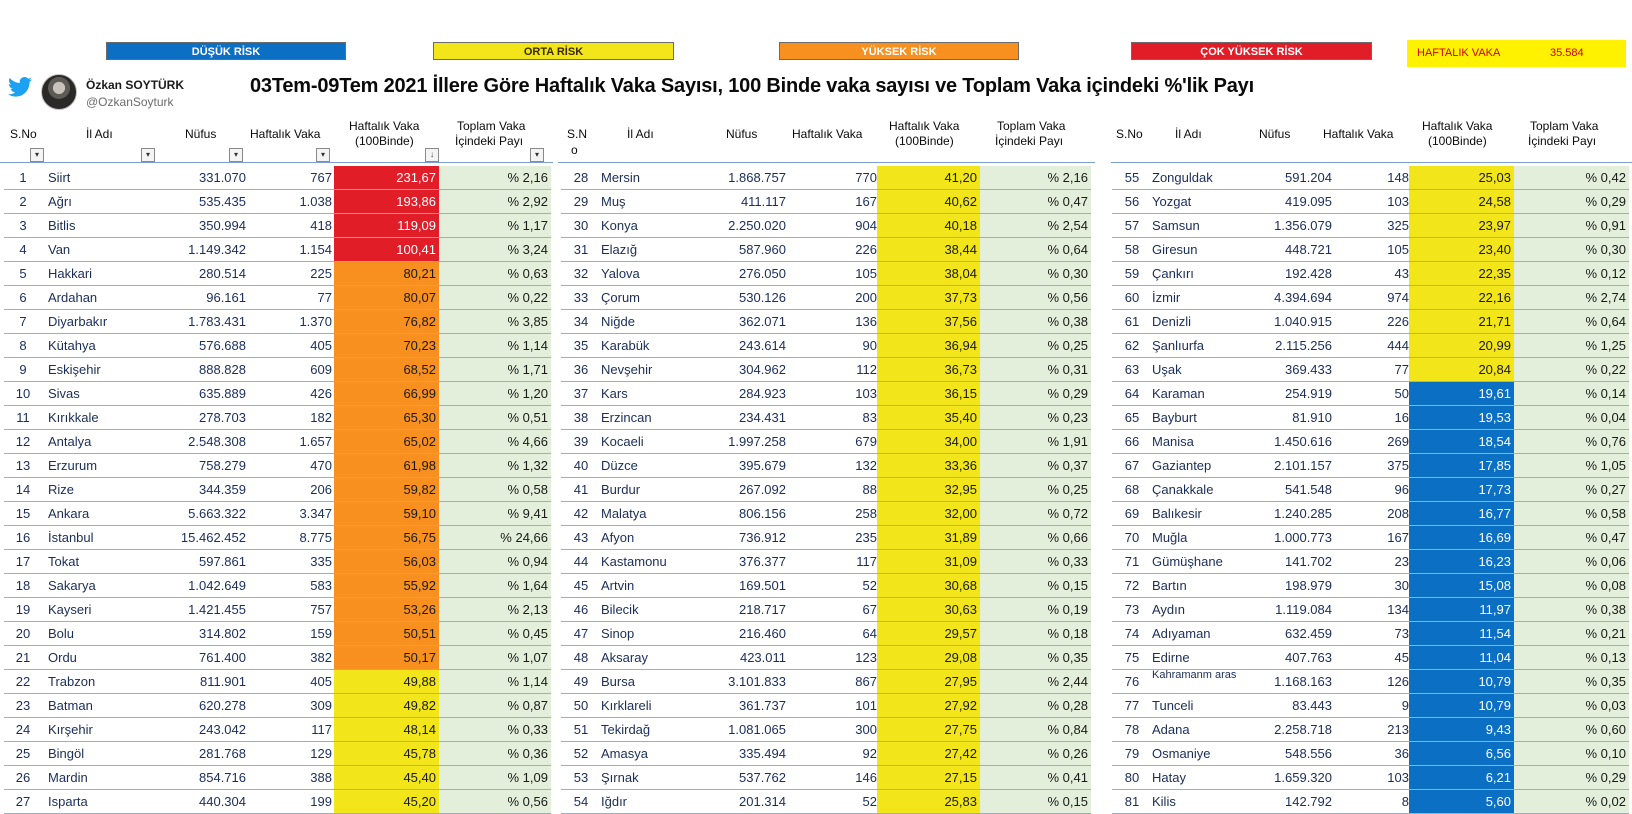  I want to click on table-row: 34 Niğde 362.071 136 37,56% 0,38, so click(826, 322).